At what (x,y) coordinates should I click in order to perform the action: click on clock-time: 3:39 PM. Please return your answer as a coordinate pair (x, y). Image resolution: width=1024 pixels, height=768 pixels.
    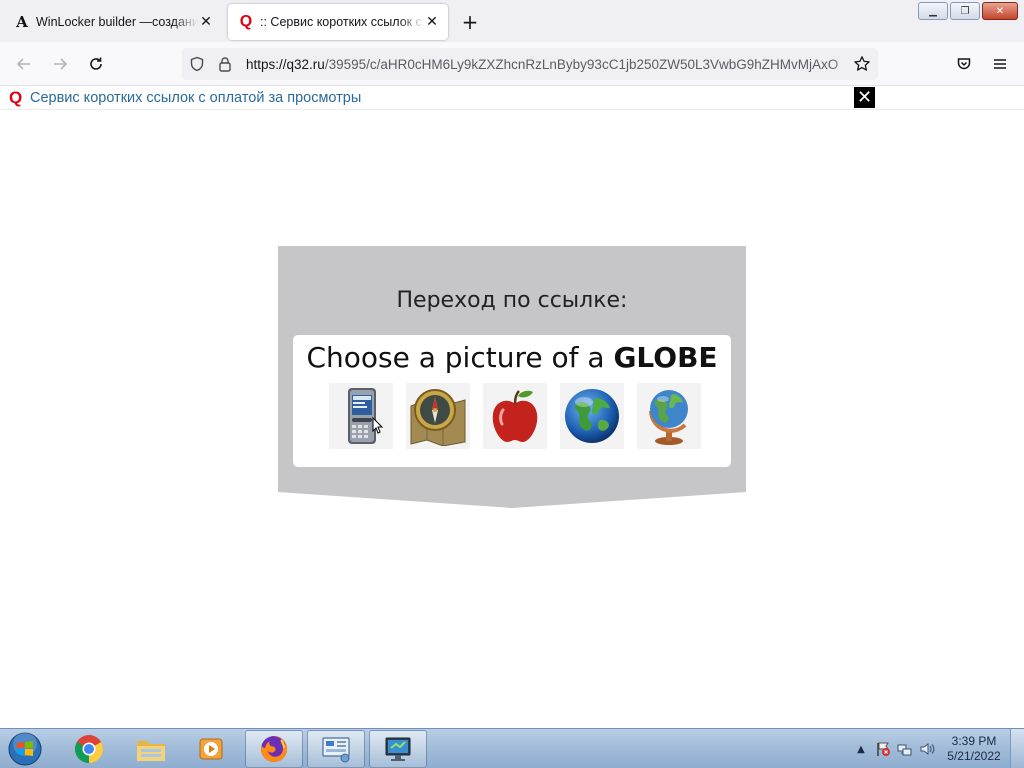
    Looking at the image, I should click on (974, 741).